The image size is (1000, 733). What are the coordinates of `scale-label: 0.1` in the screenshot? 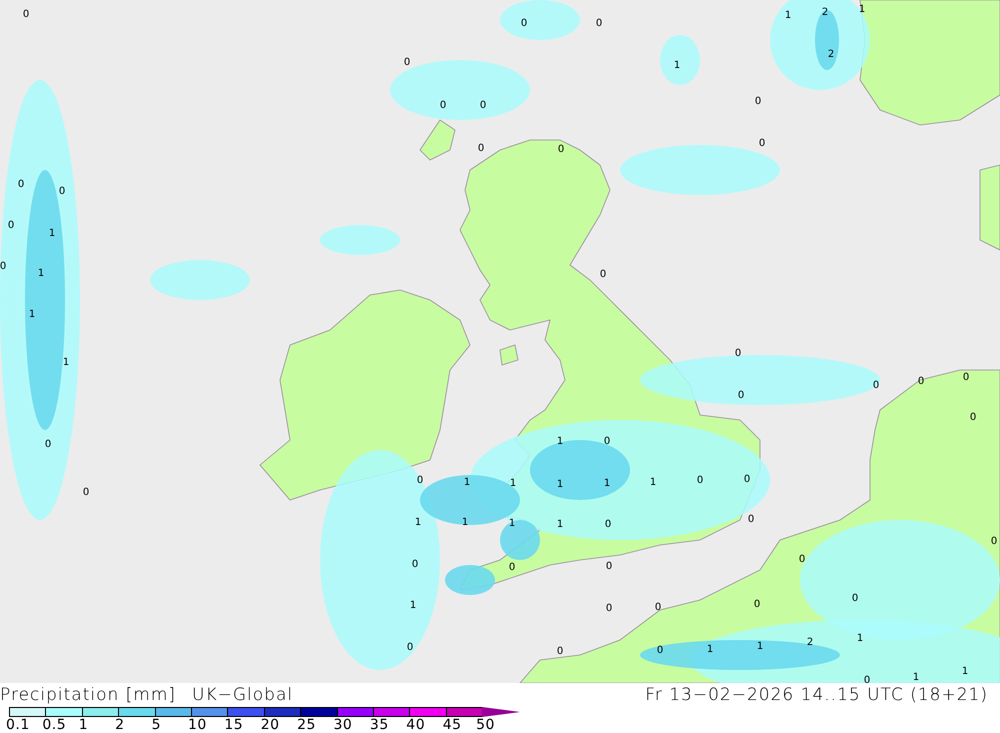 It's located at (18, 725).